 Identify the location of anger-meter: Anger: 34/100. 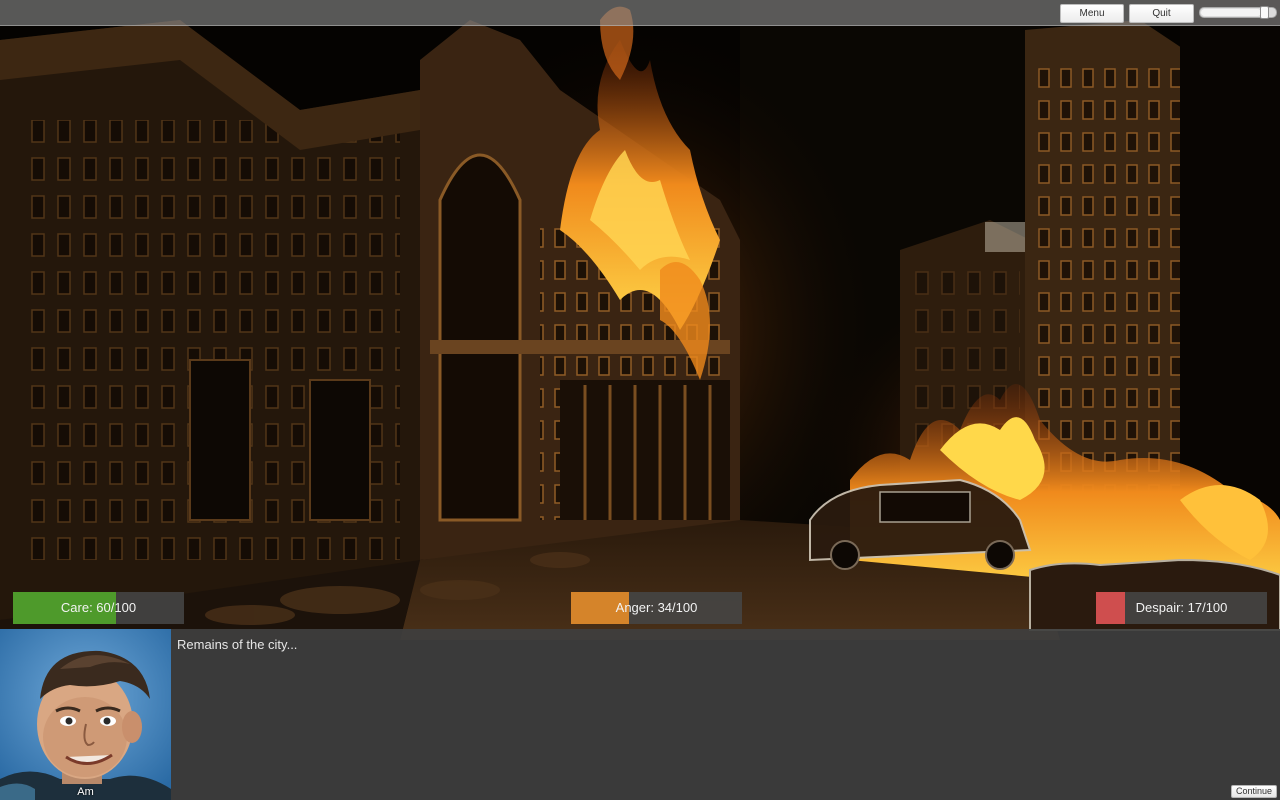
(656, 608).